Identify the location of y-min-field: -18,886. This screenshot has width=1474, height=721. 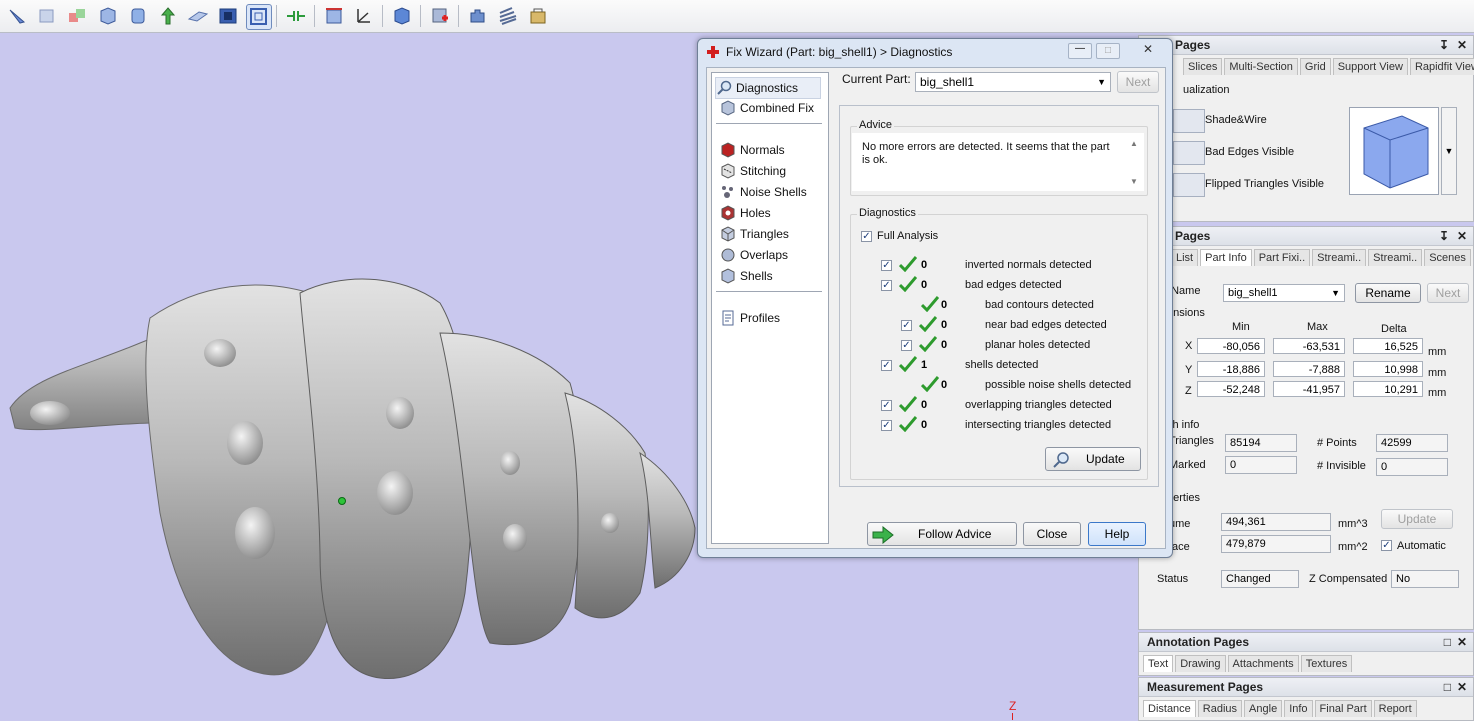
(1231, 369).